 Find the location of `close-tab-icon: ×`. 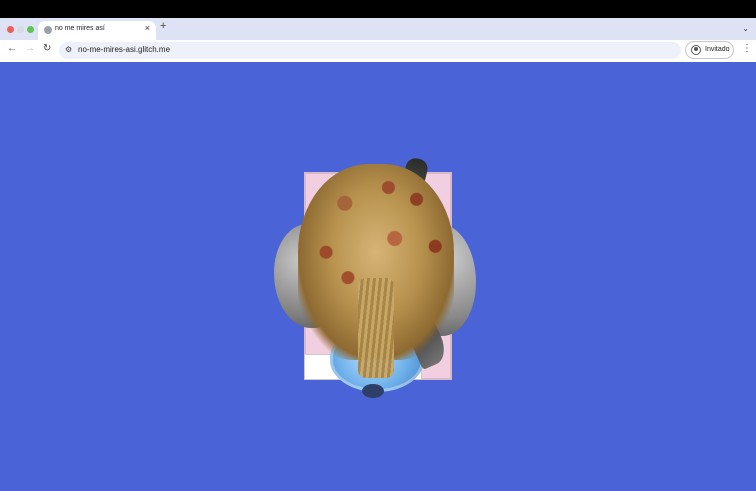

close-tab-icon: × is located at coordinates (147, 28).